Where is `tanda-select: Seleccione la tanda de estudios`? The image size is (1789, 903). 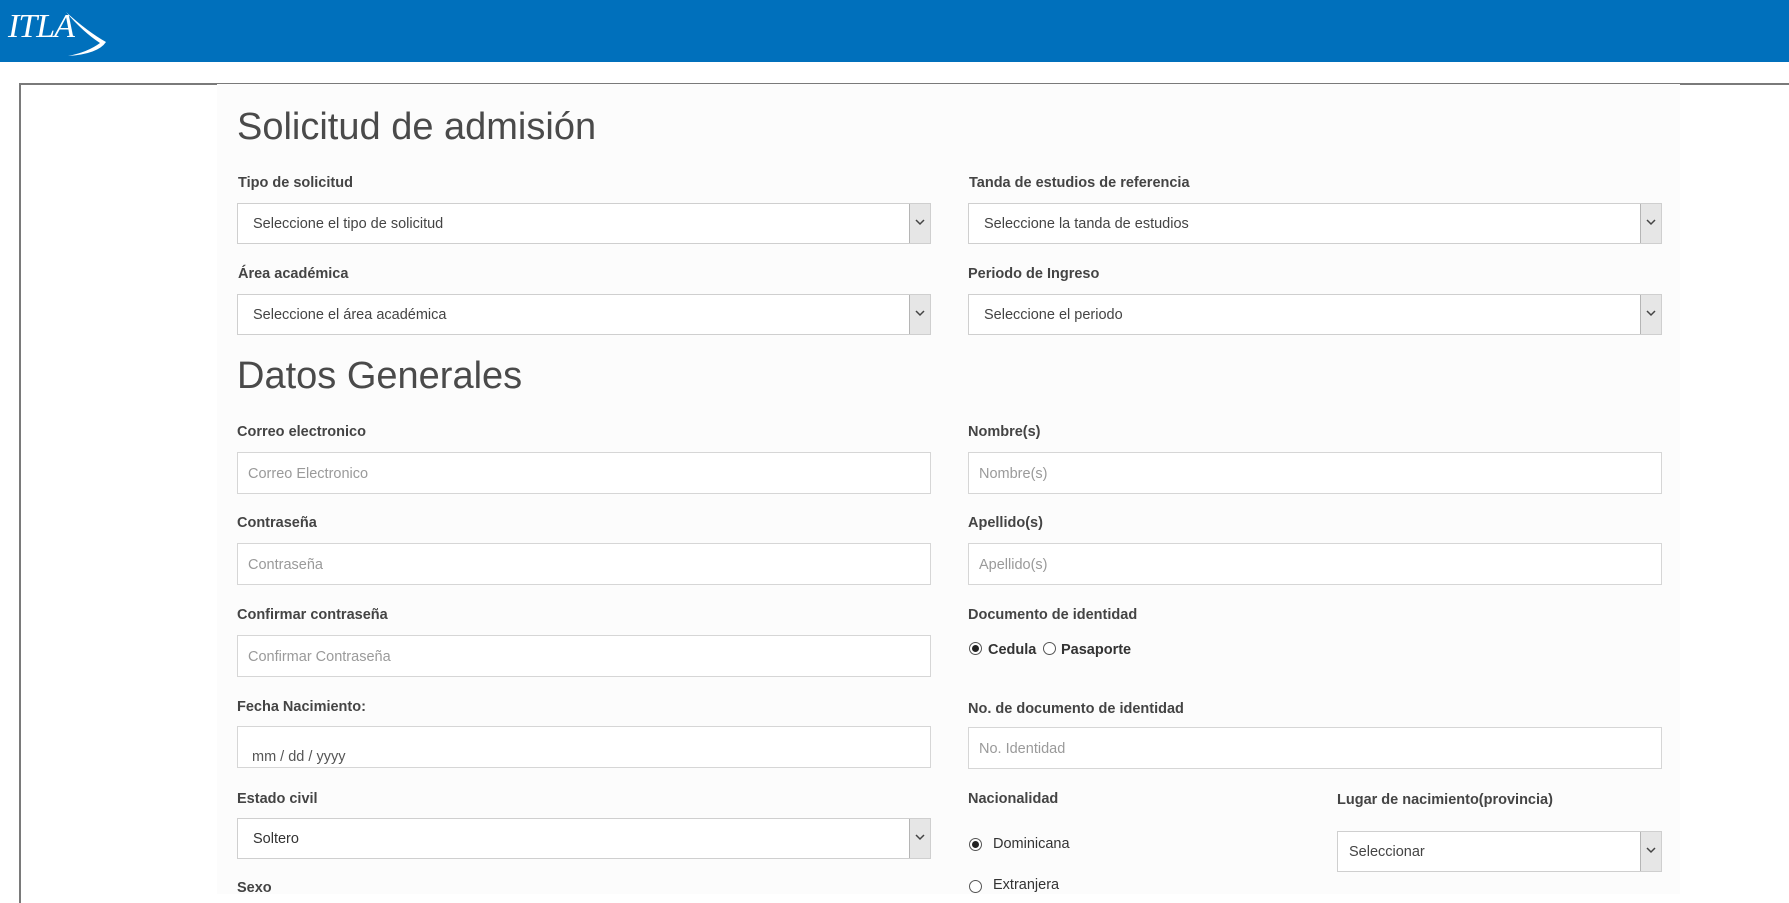 tanda-select: Seleccione la tanda de estudios is located at coordinates (1315, 223).